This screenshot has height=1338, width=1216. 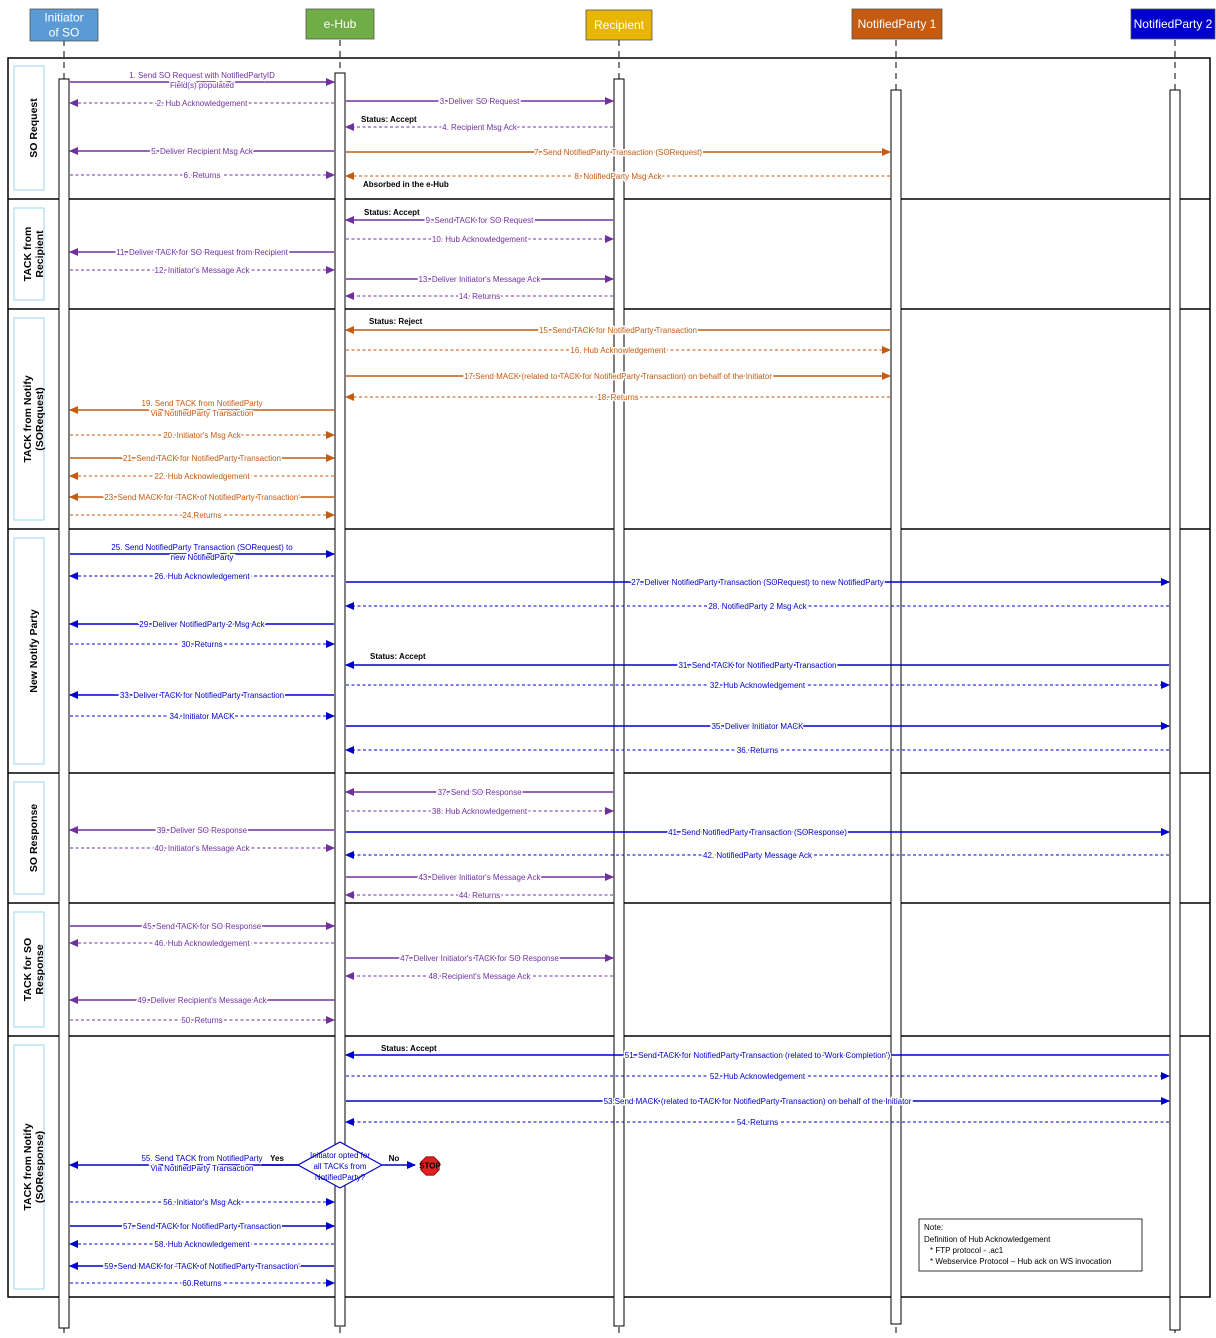 I want to click on message-label: 42. NotifiedParty Message Ack, so click(x=758, y=855).